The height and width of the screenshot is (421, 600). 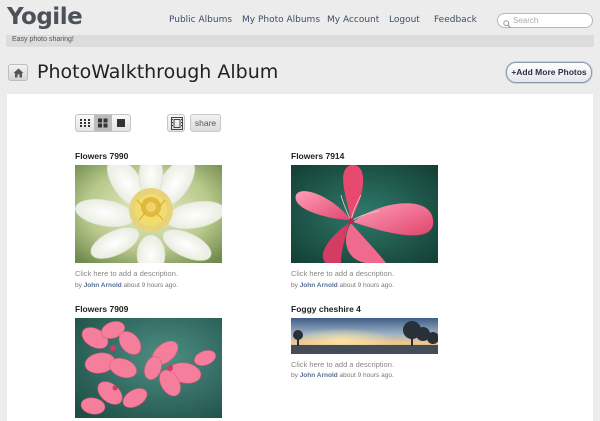 What do you see at coordinates (507, 22) in the screenshot?
I see `search-icon` at bounding box center [507, 22].